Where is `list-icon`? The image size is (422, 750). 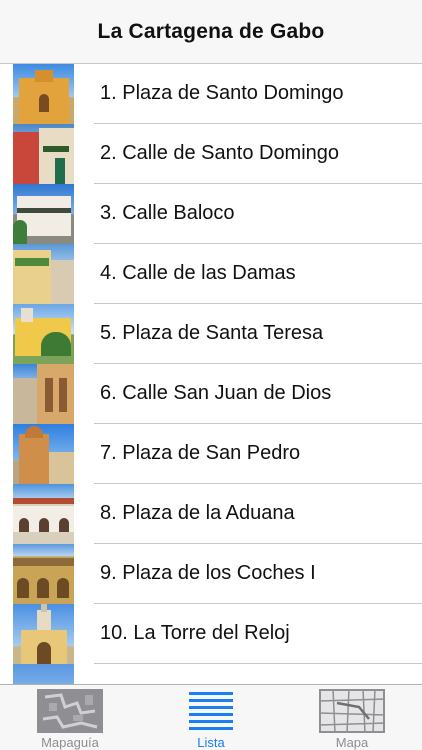 list-icon is located at coordinates (211, 711).